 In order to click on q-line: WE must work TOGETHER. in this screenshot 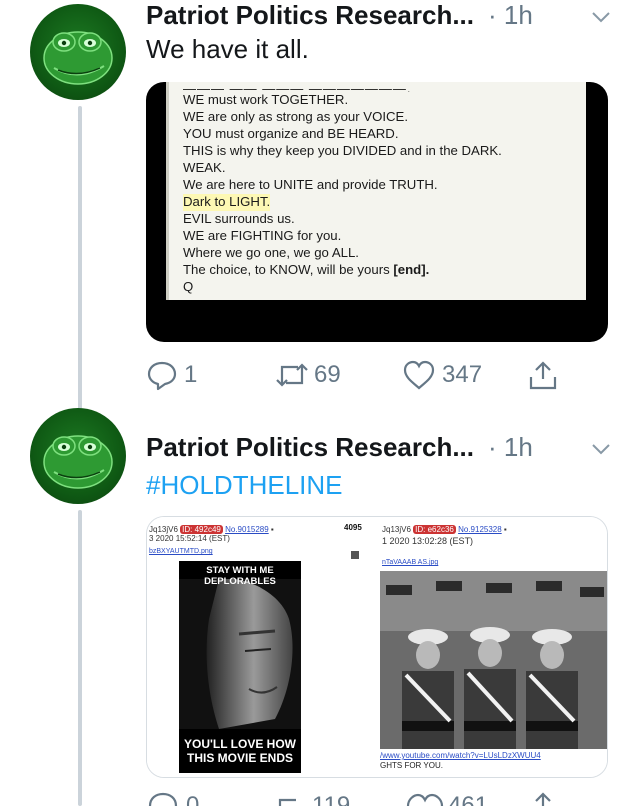, I will do `click(266, 99)`.